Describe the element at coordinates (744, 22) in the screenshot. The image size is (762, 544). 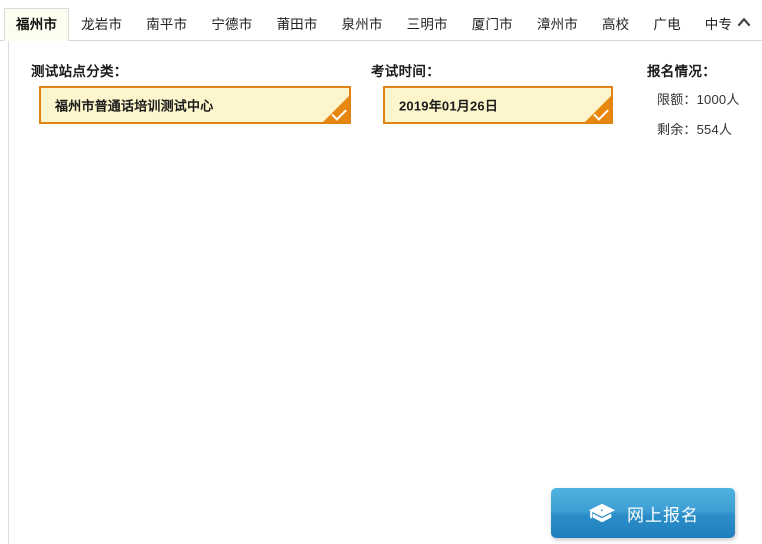
I see `chevron-up-icon` at that location.